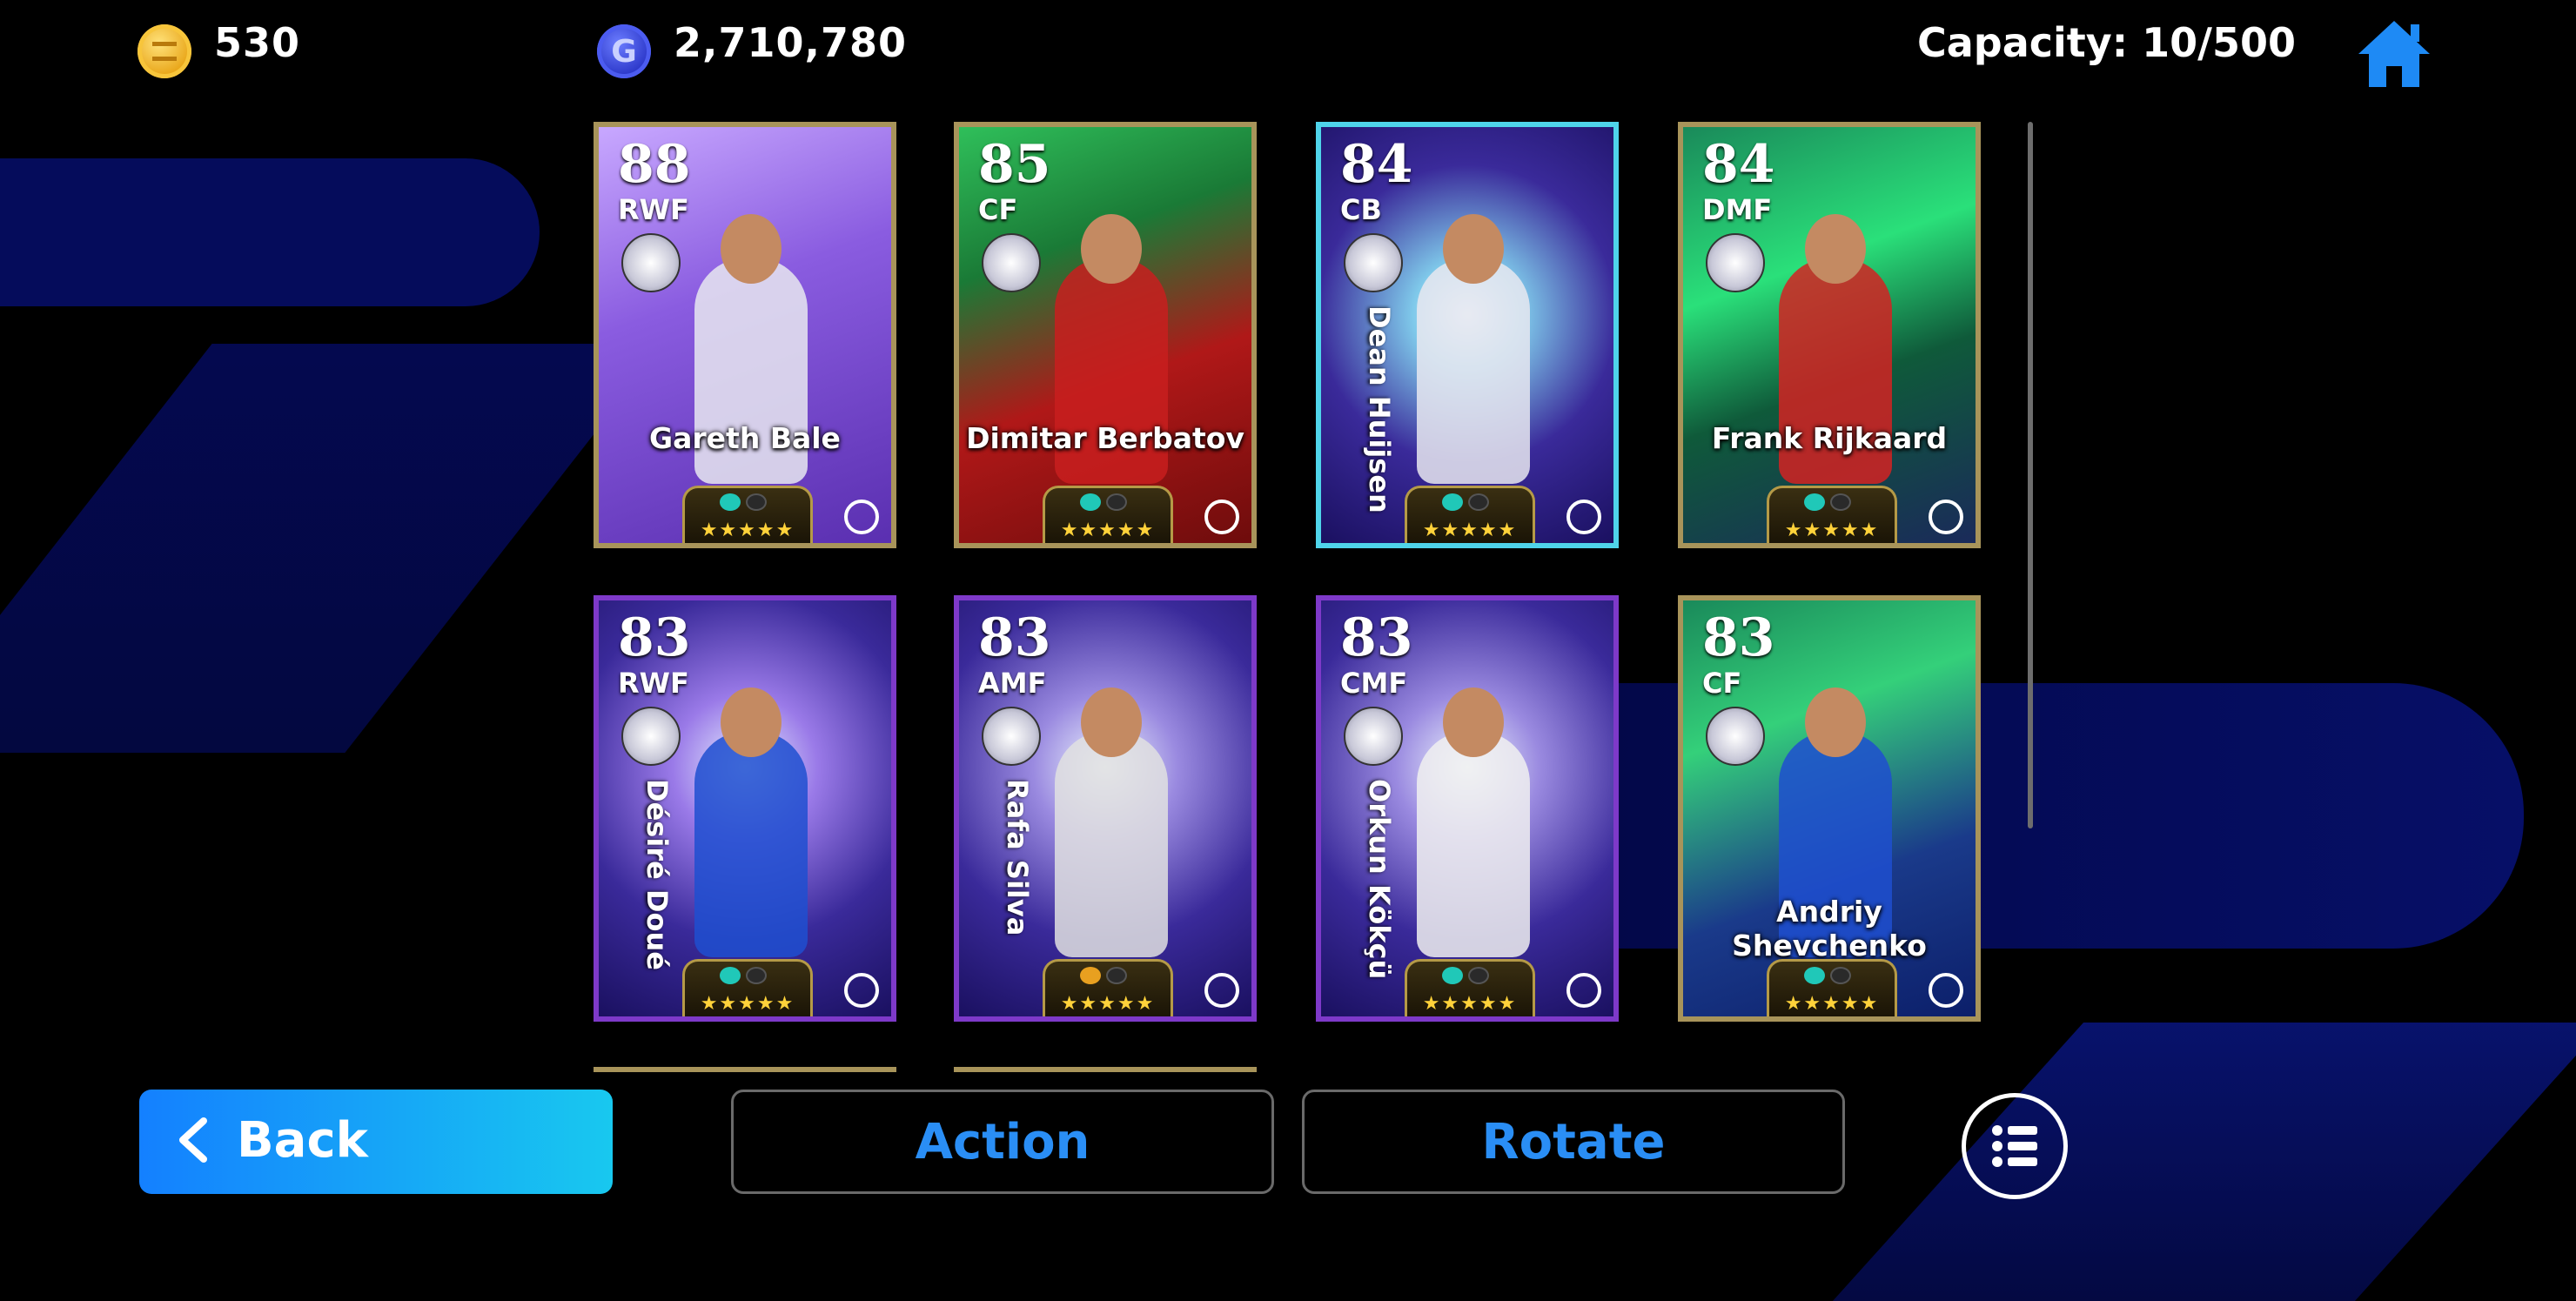  What do you see at coordinates (376, 1142) in the screenshot?
I see `back-button: Back` at bounding box center [376, 1142].